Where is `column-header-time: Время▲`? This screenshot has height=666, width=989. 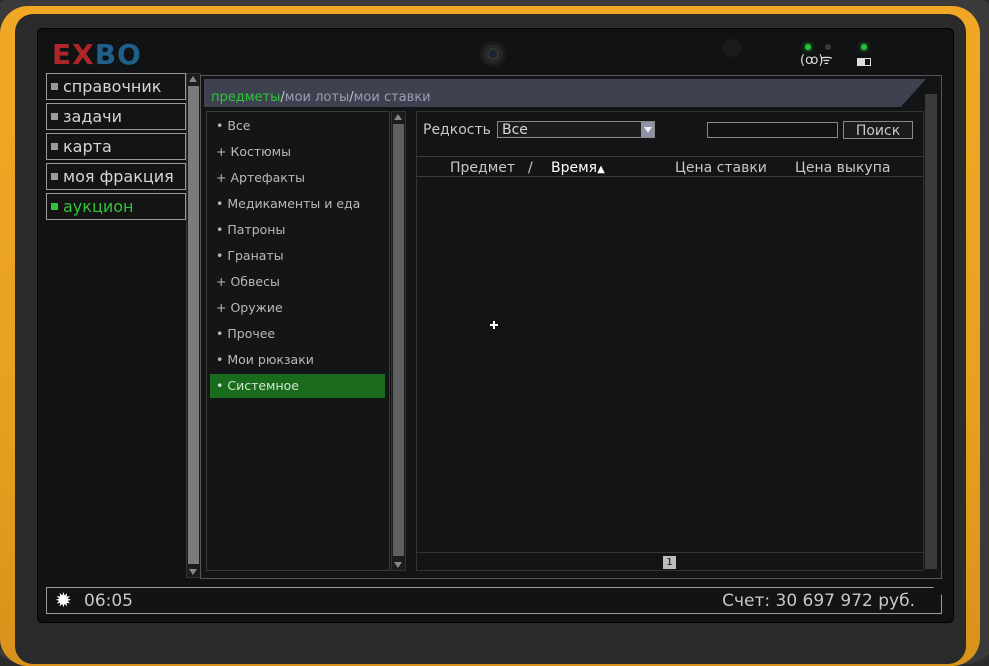
column-header-time: Время▲ is located at coordinates (578, 168).